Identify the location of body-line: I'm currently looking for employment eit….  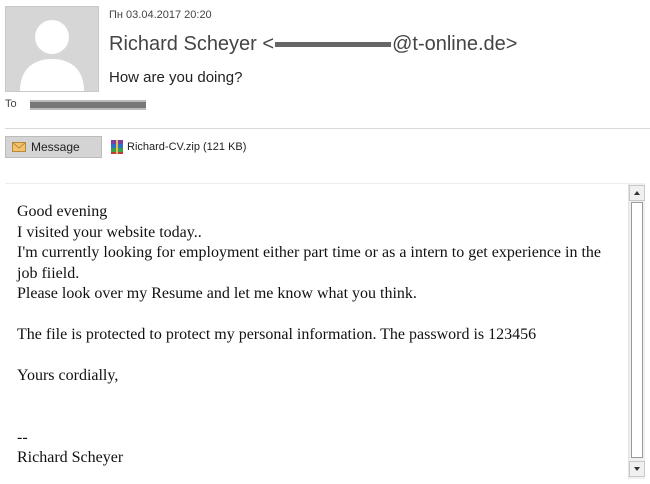
(309, 263).